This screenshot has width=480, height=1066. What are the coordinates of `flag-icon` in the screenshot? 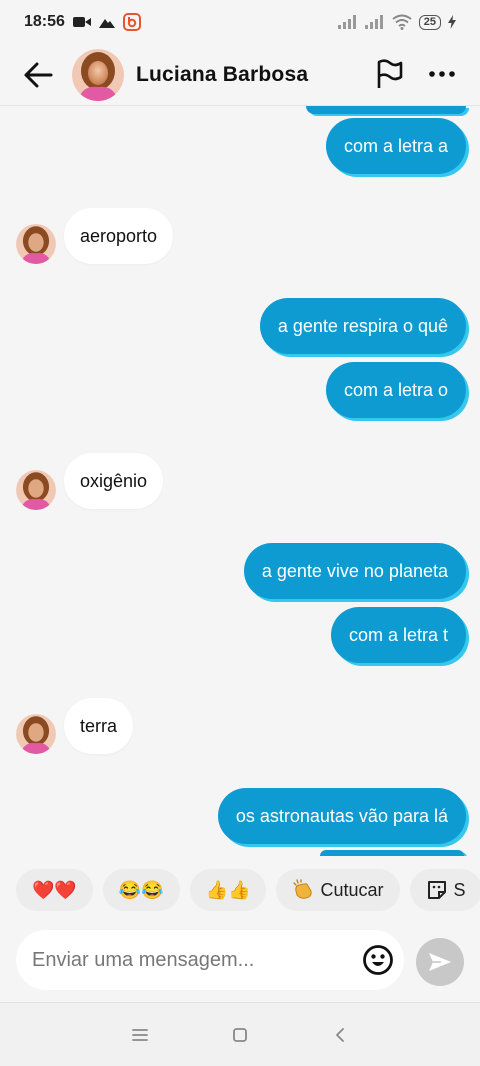 It's located at (390, 73).